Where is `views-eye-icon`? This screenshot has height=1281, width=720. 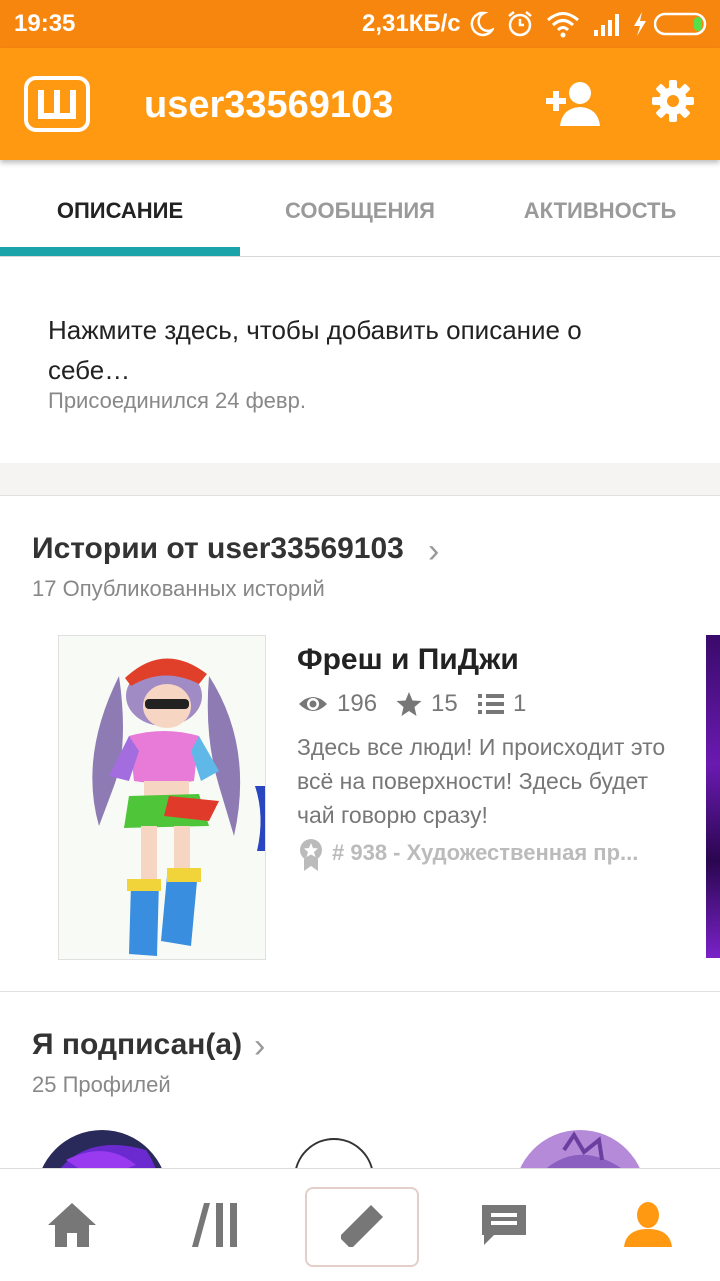 views-eye-icon is located at coordinates (313, 704).